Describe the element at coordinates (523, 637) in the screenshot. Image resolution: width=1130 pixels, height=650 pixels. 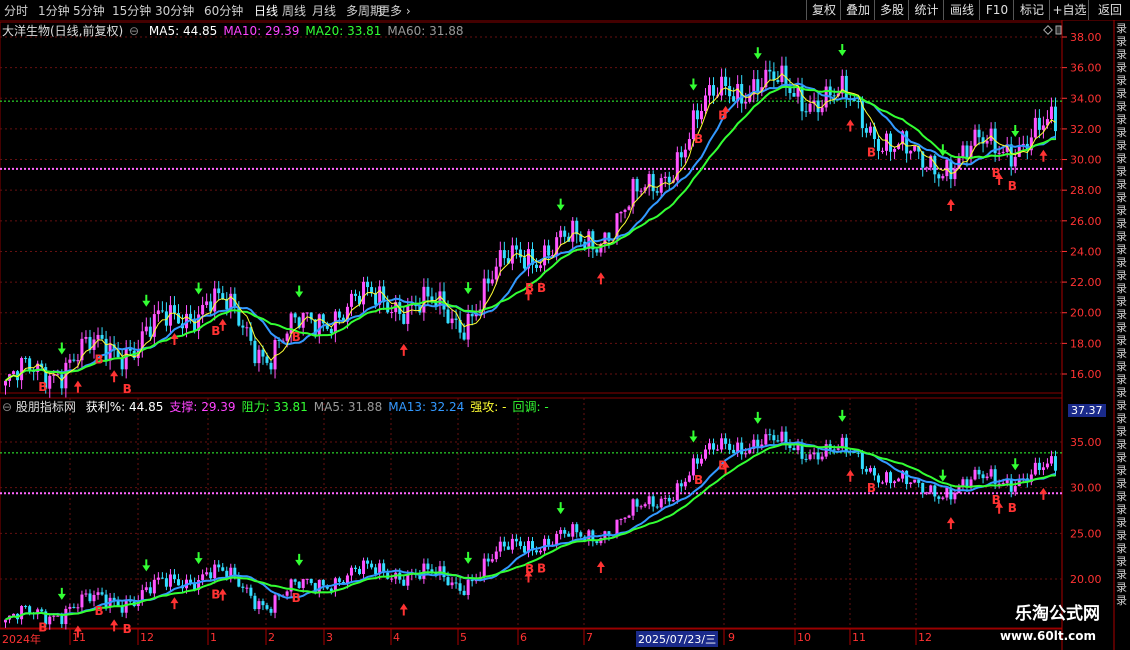
I see `date-label-8: 6` at that location.